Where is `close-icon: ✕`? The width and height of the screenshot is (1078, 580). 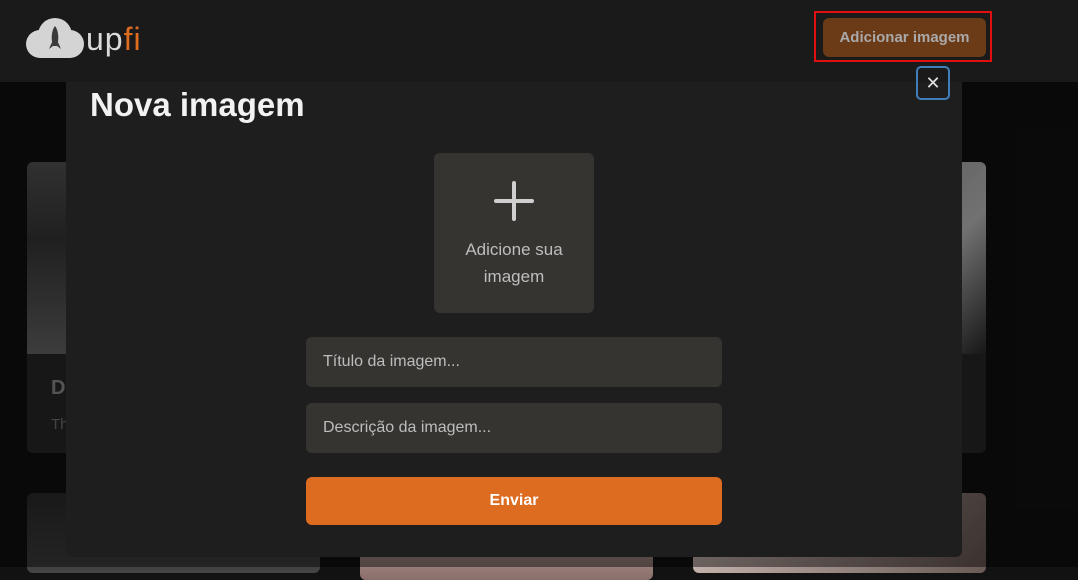 close-icon: ✕ is located at coordinates (933, 82).